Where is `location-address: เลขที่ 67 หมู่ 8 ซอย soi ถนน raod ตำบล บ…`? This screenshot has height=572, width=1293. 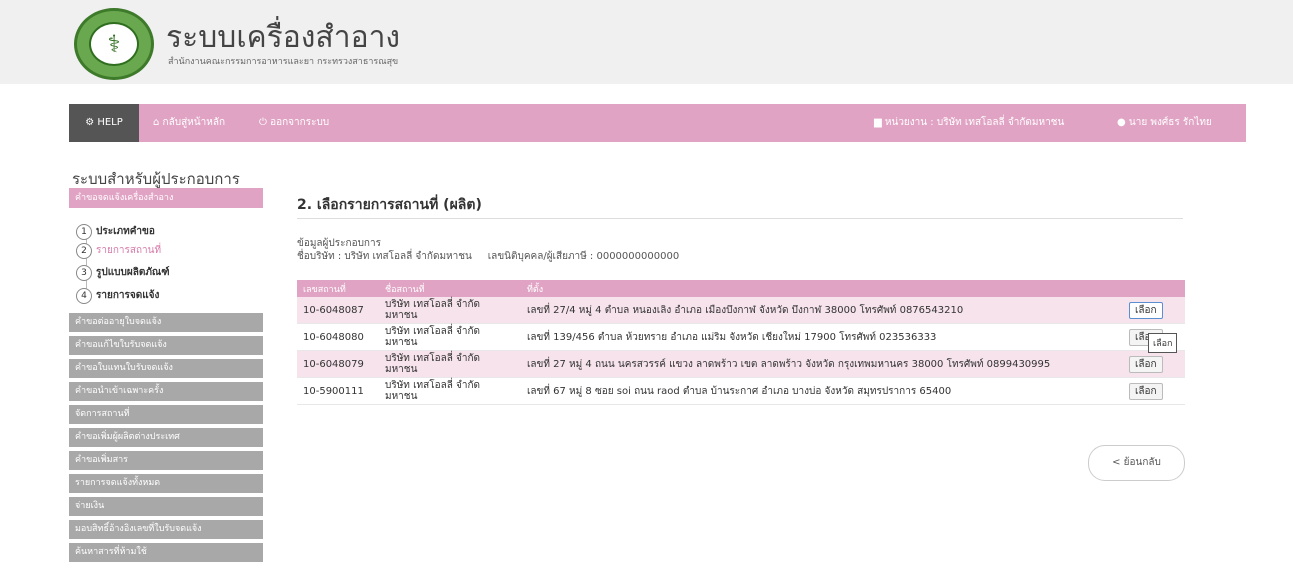
location-address: เลขที่ 67 หมู่ 8 ซอย soi ถนน raod ตำบล บ… is located at coordinates (822, 391).